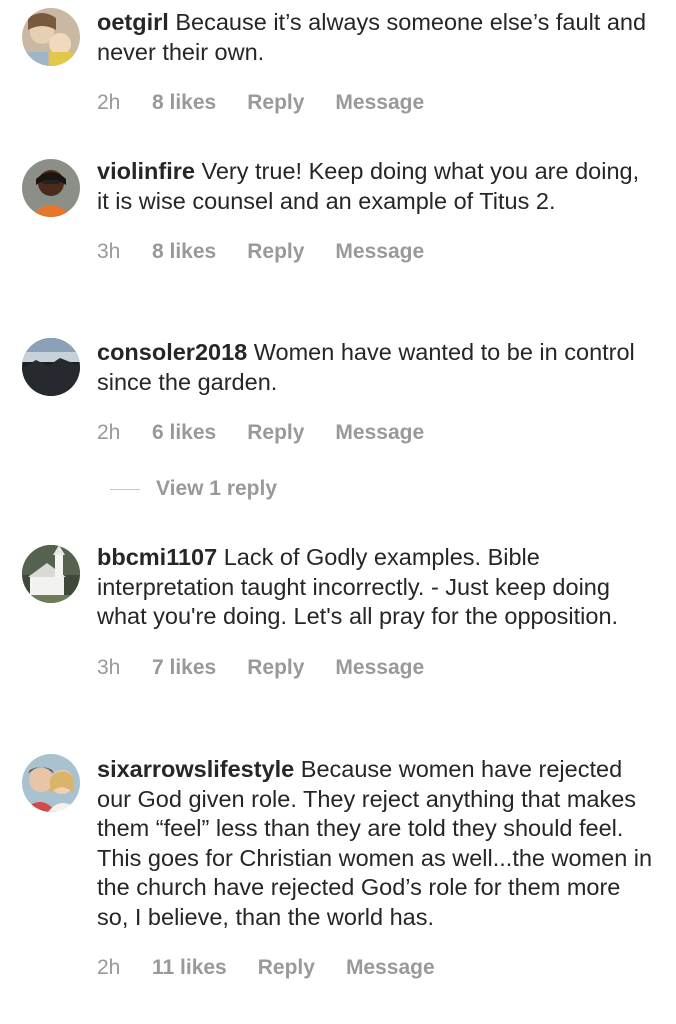 This screenshot has width=676, height=1024. What do you see at coordinates (125, 489) in the screenshot?
I see `divider` at bounding box center [125, 489].